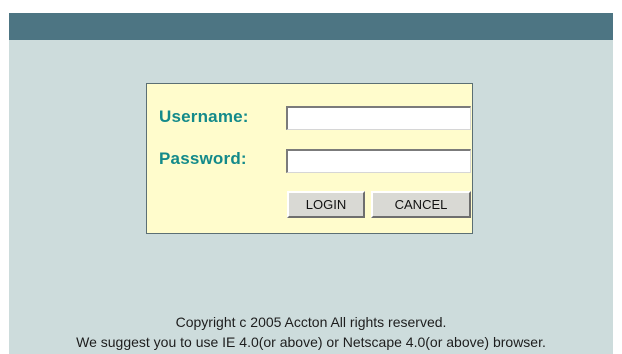 The height and width of the screenshot is (354, 622). Describe the element at coordinates (378, 118) in the screenshot. I see `username-input` at that location.